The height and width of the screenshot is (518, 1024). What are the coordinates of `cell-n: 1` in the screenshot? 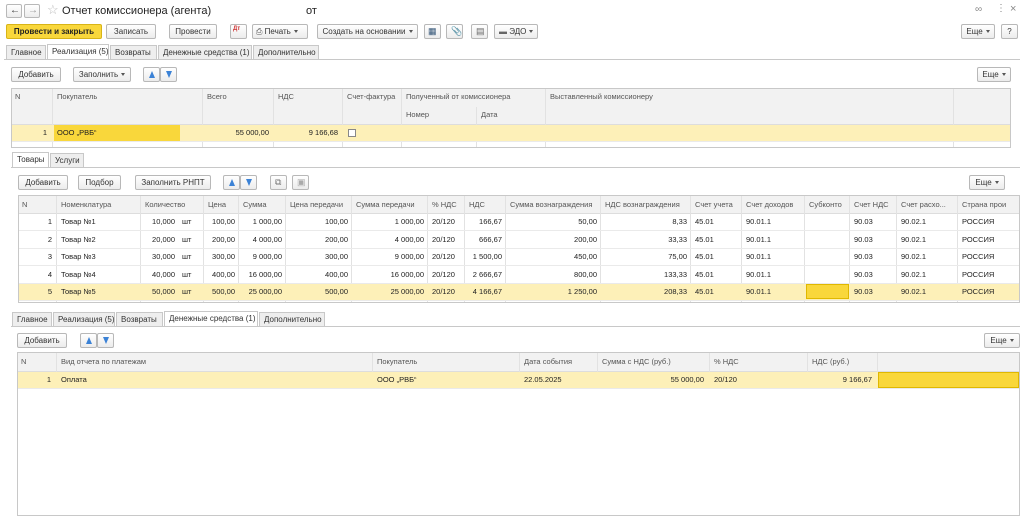 It's located at (49, 221).